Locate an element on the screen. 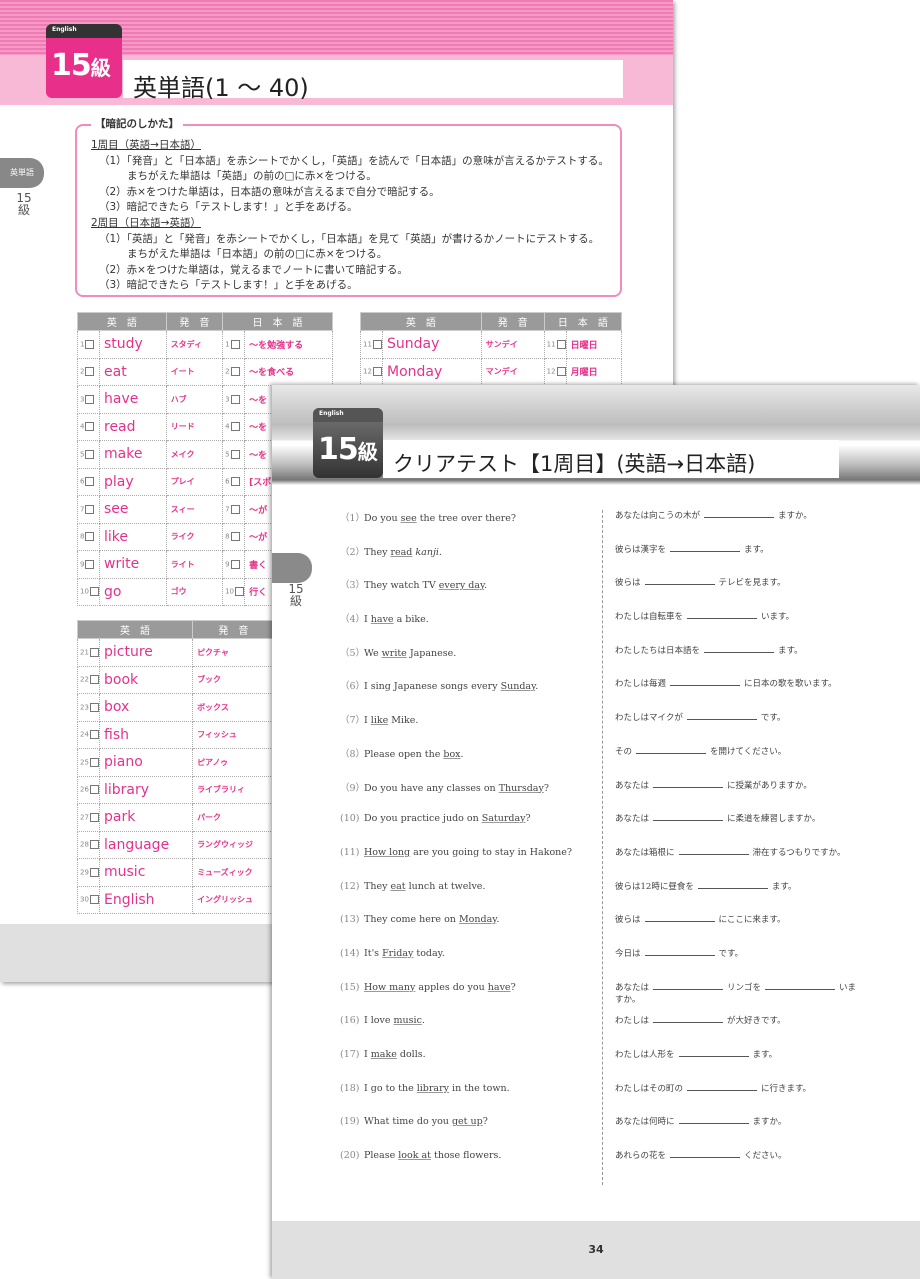  answer-item: あなたは に授業がありますか。 is located at coordinates (737, 797).